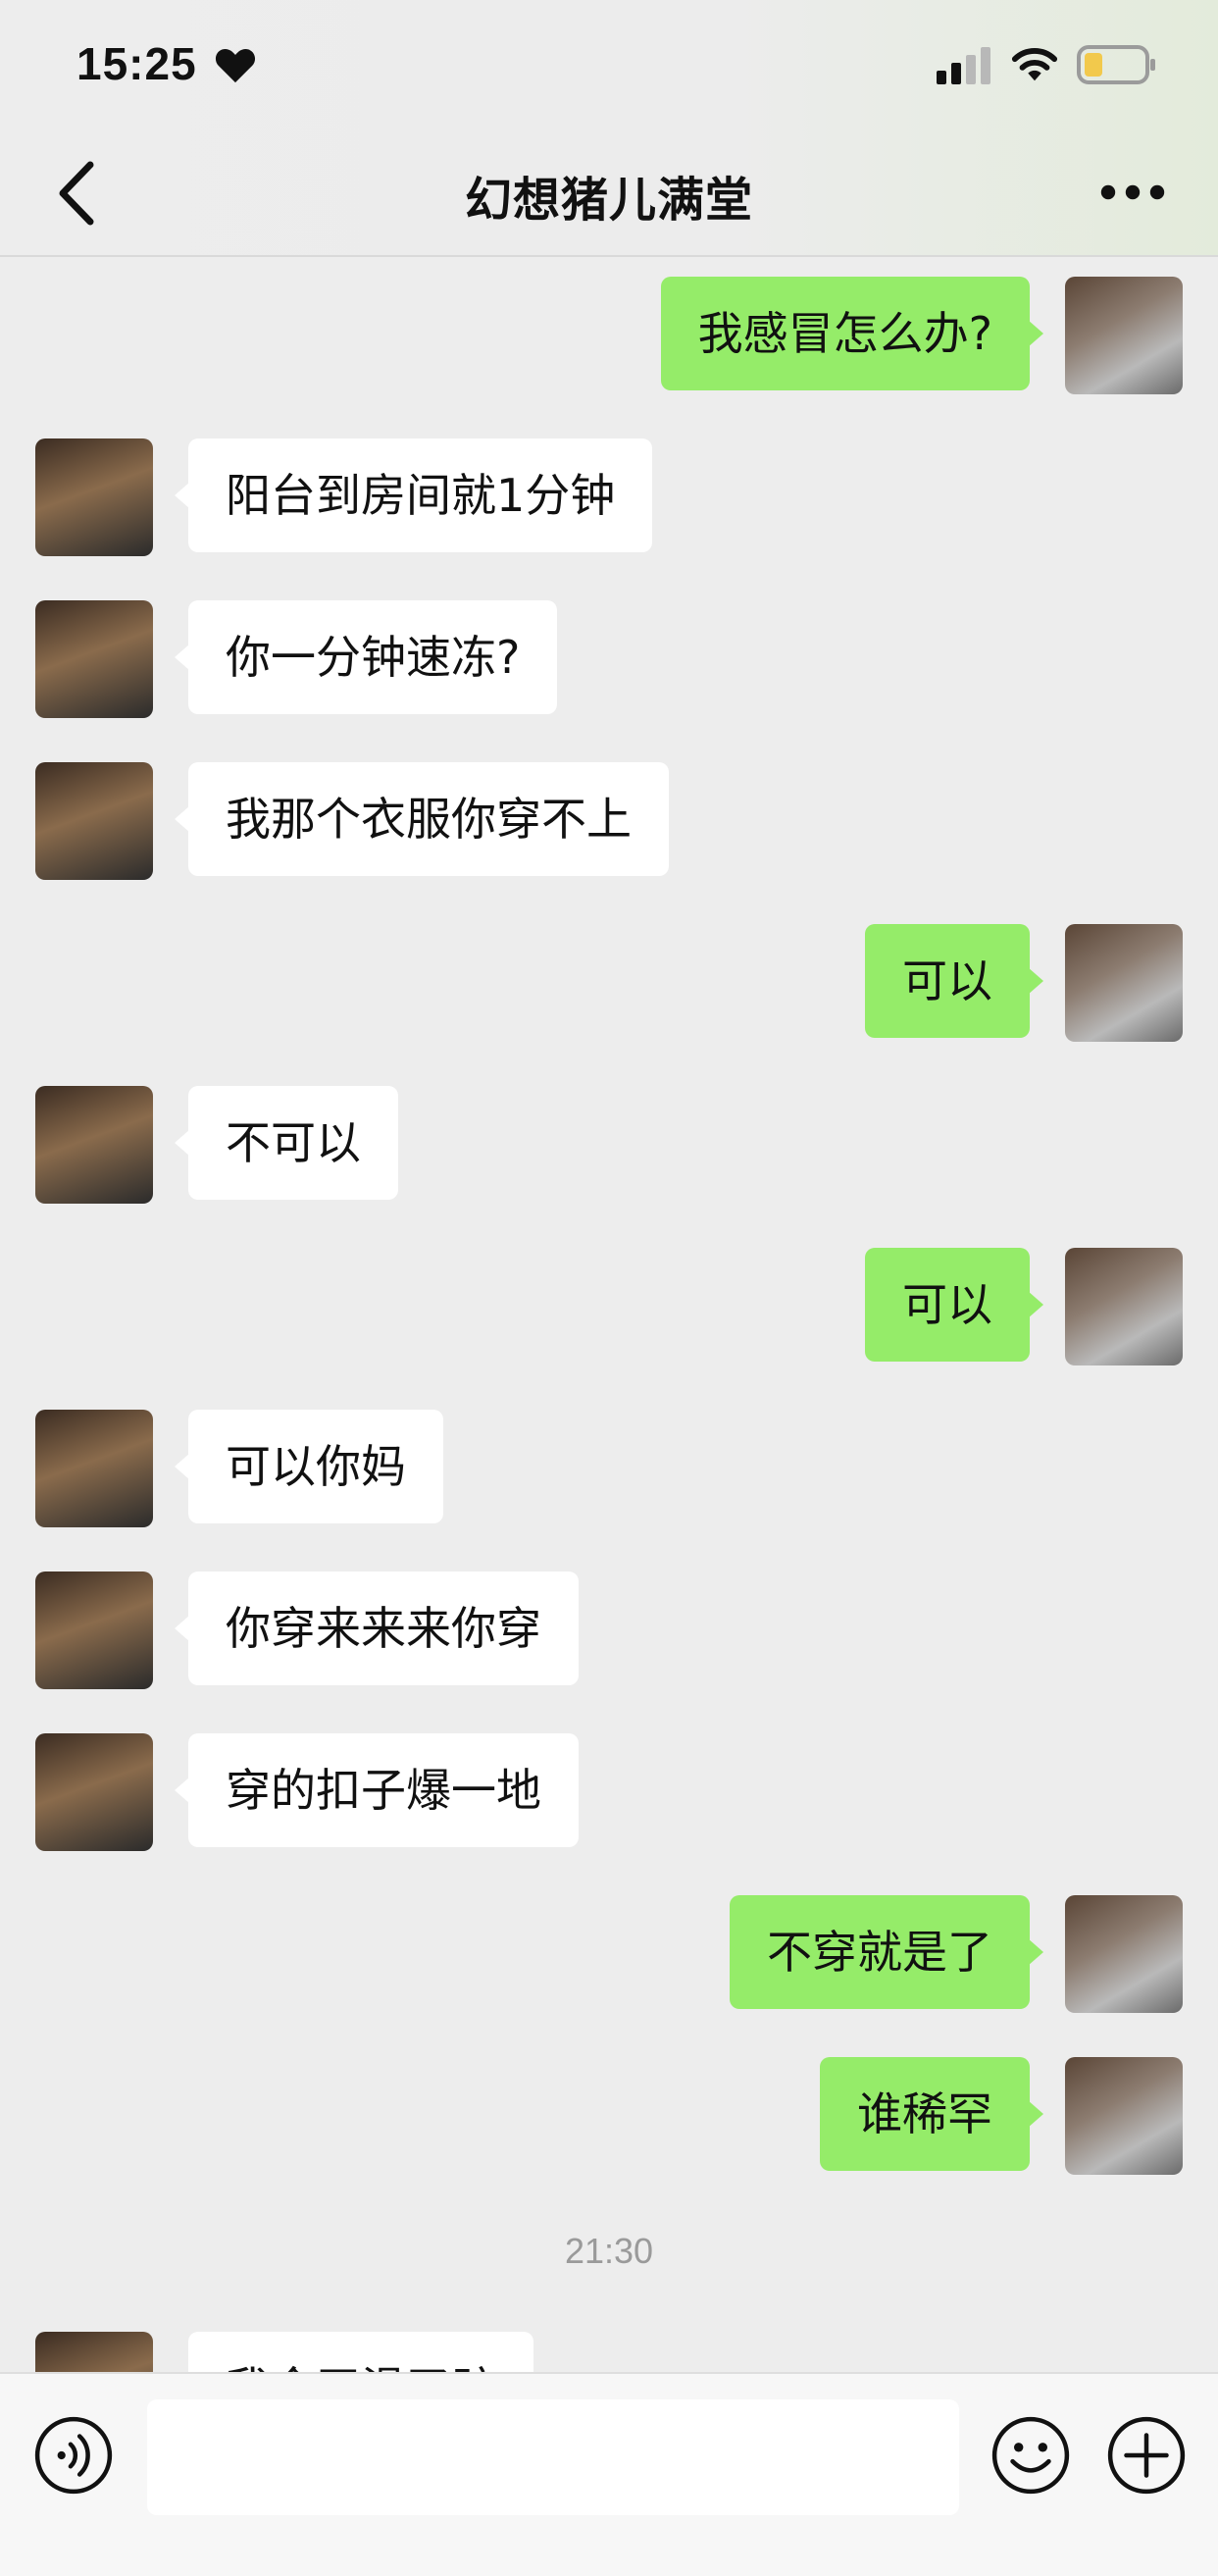 The width and height of the screenshot is (1218, 2576). I want to click on message-bubble: 谁稀罕, so click(931, 2114).